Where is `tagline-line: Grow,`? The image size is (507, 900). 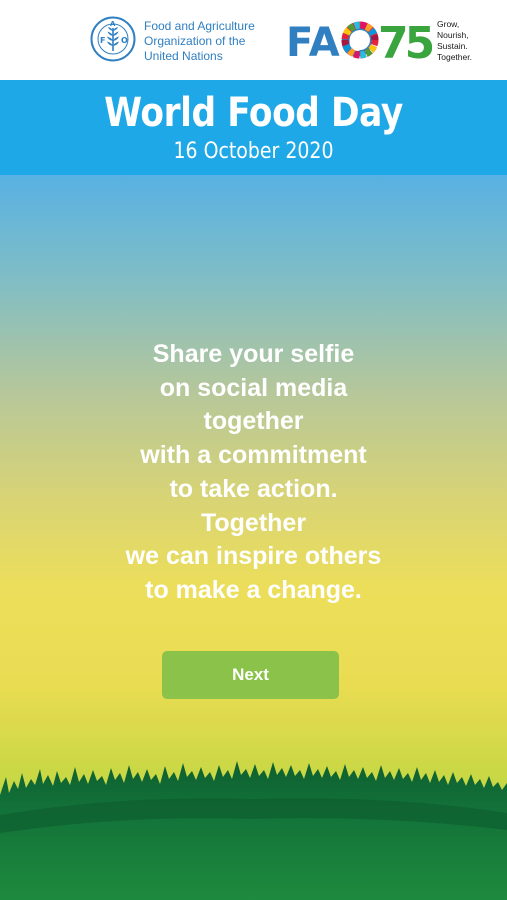
tagline-line: Grow, is located at coordinates (448, 24).